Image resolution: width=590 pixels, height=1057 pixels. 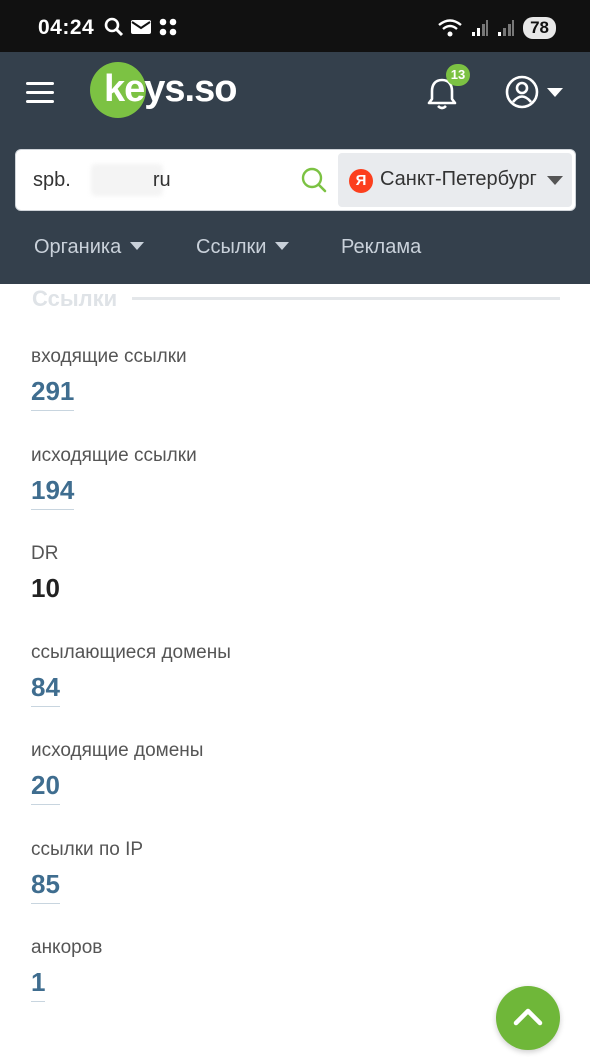 What do you see at coordinates (141, 27) in the screenshot?
I see `mail-status-icon` at bounding box center [141, 27].